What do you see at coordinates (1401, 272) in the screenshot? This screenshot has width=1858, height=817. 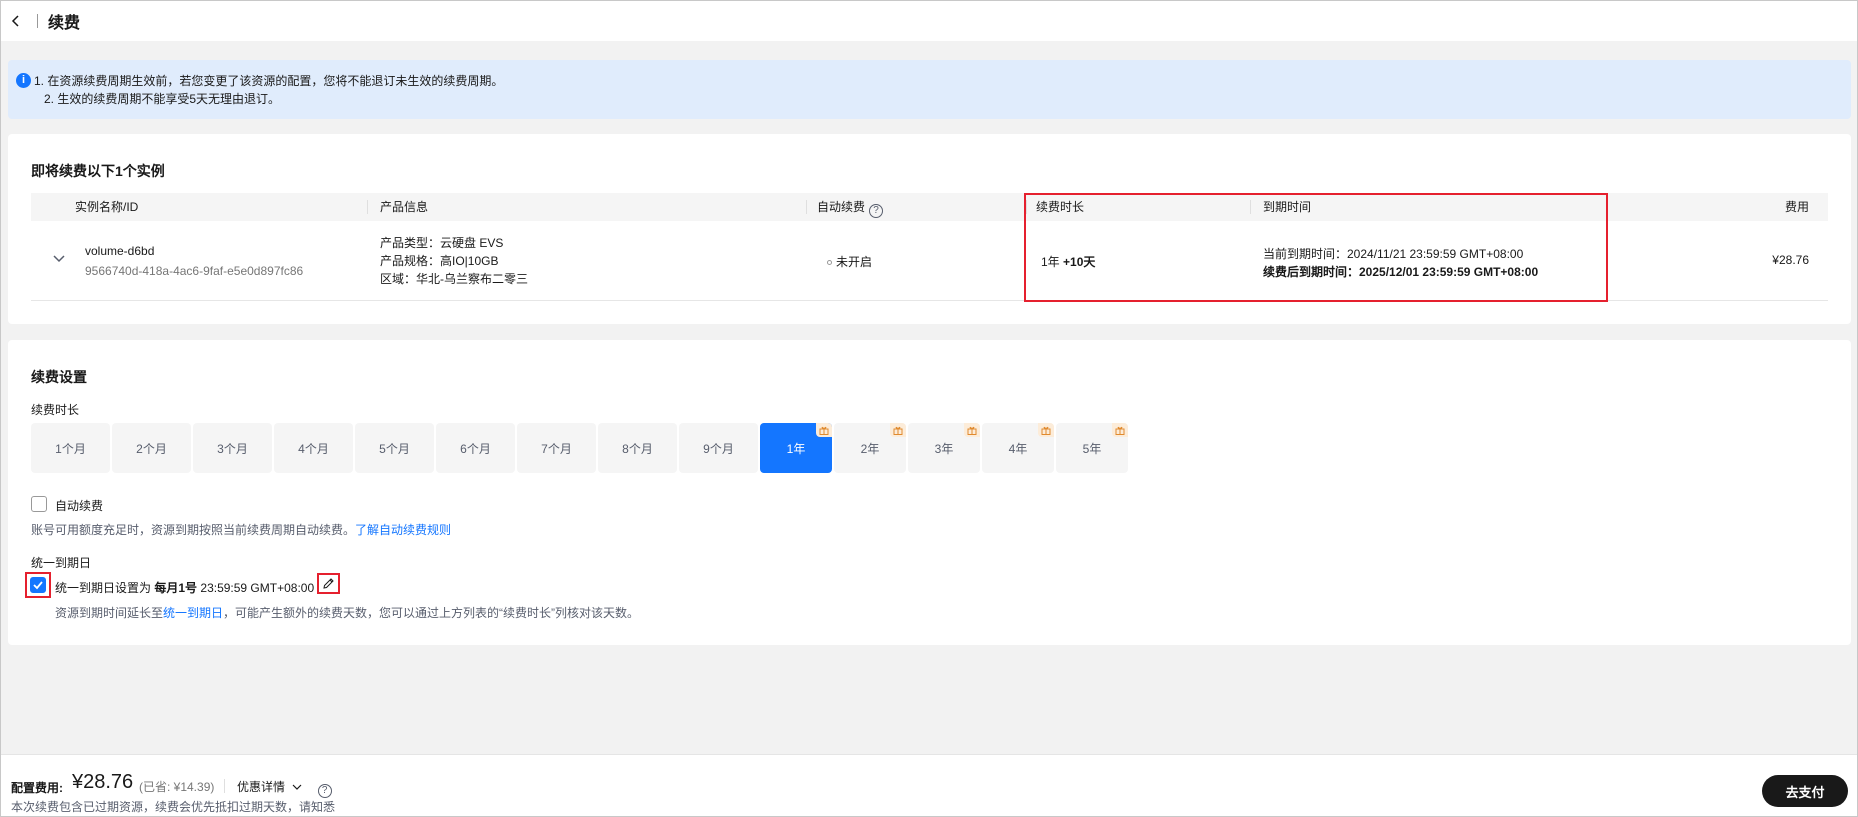 I see `new-expire: 续费后到期时间：2025/12/01 23:59:59 GMT+08:00` at bounding box center [1401, 272].